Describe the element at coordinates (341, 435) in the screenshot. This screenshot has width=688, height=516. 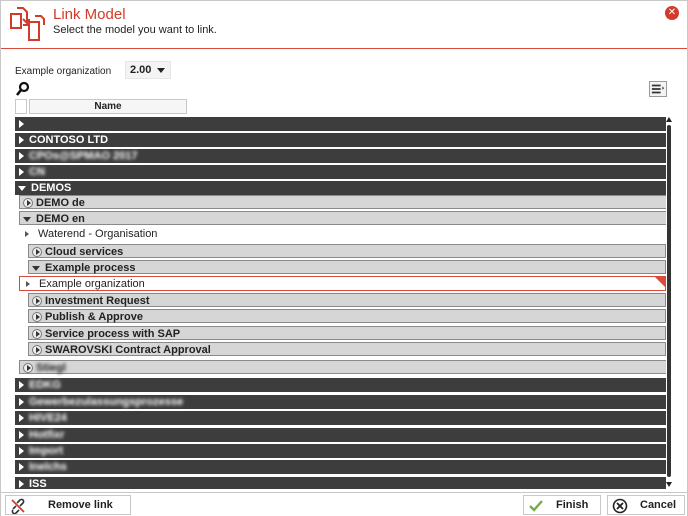
I see `tree-row-hotfixr: Hotfixr` at that location.